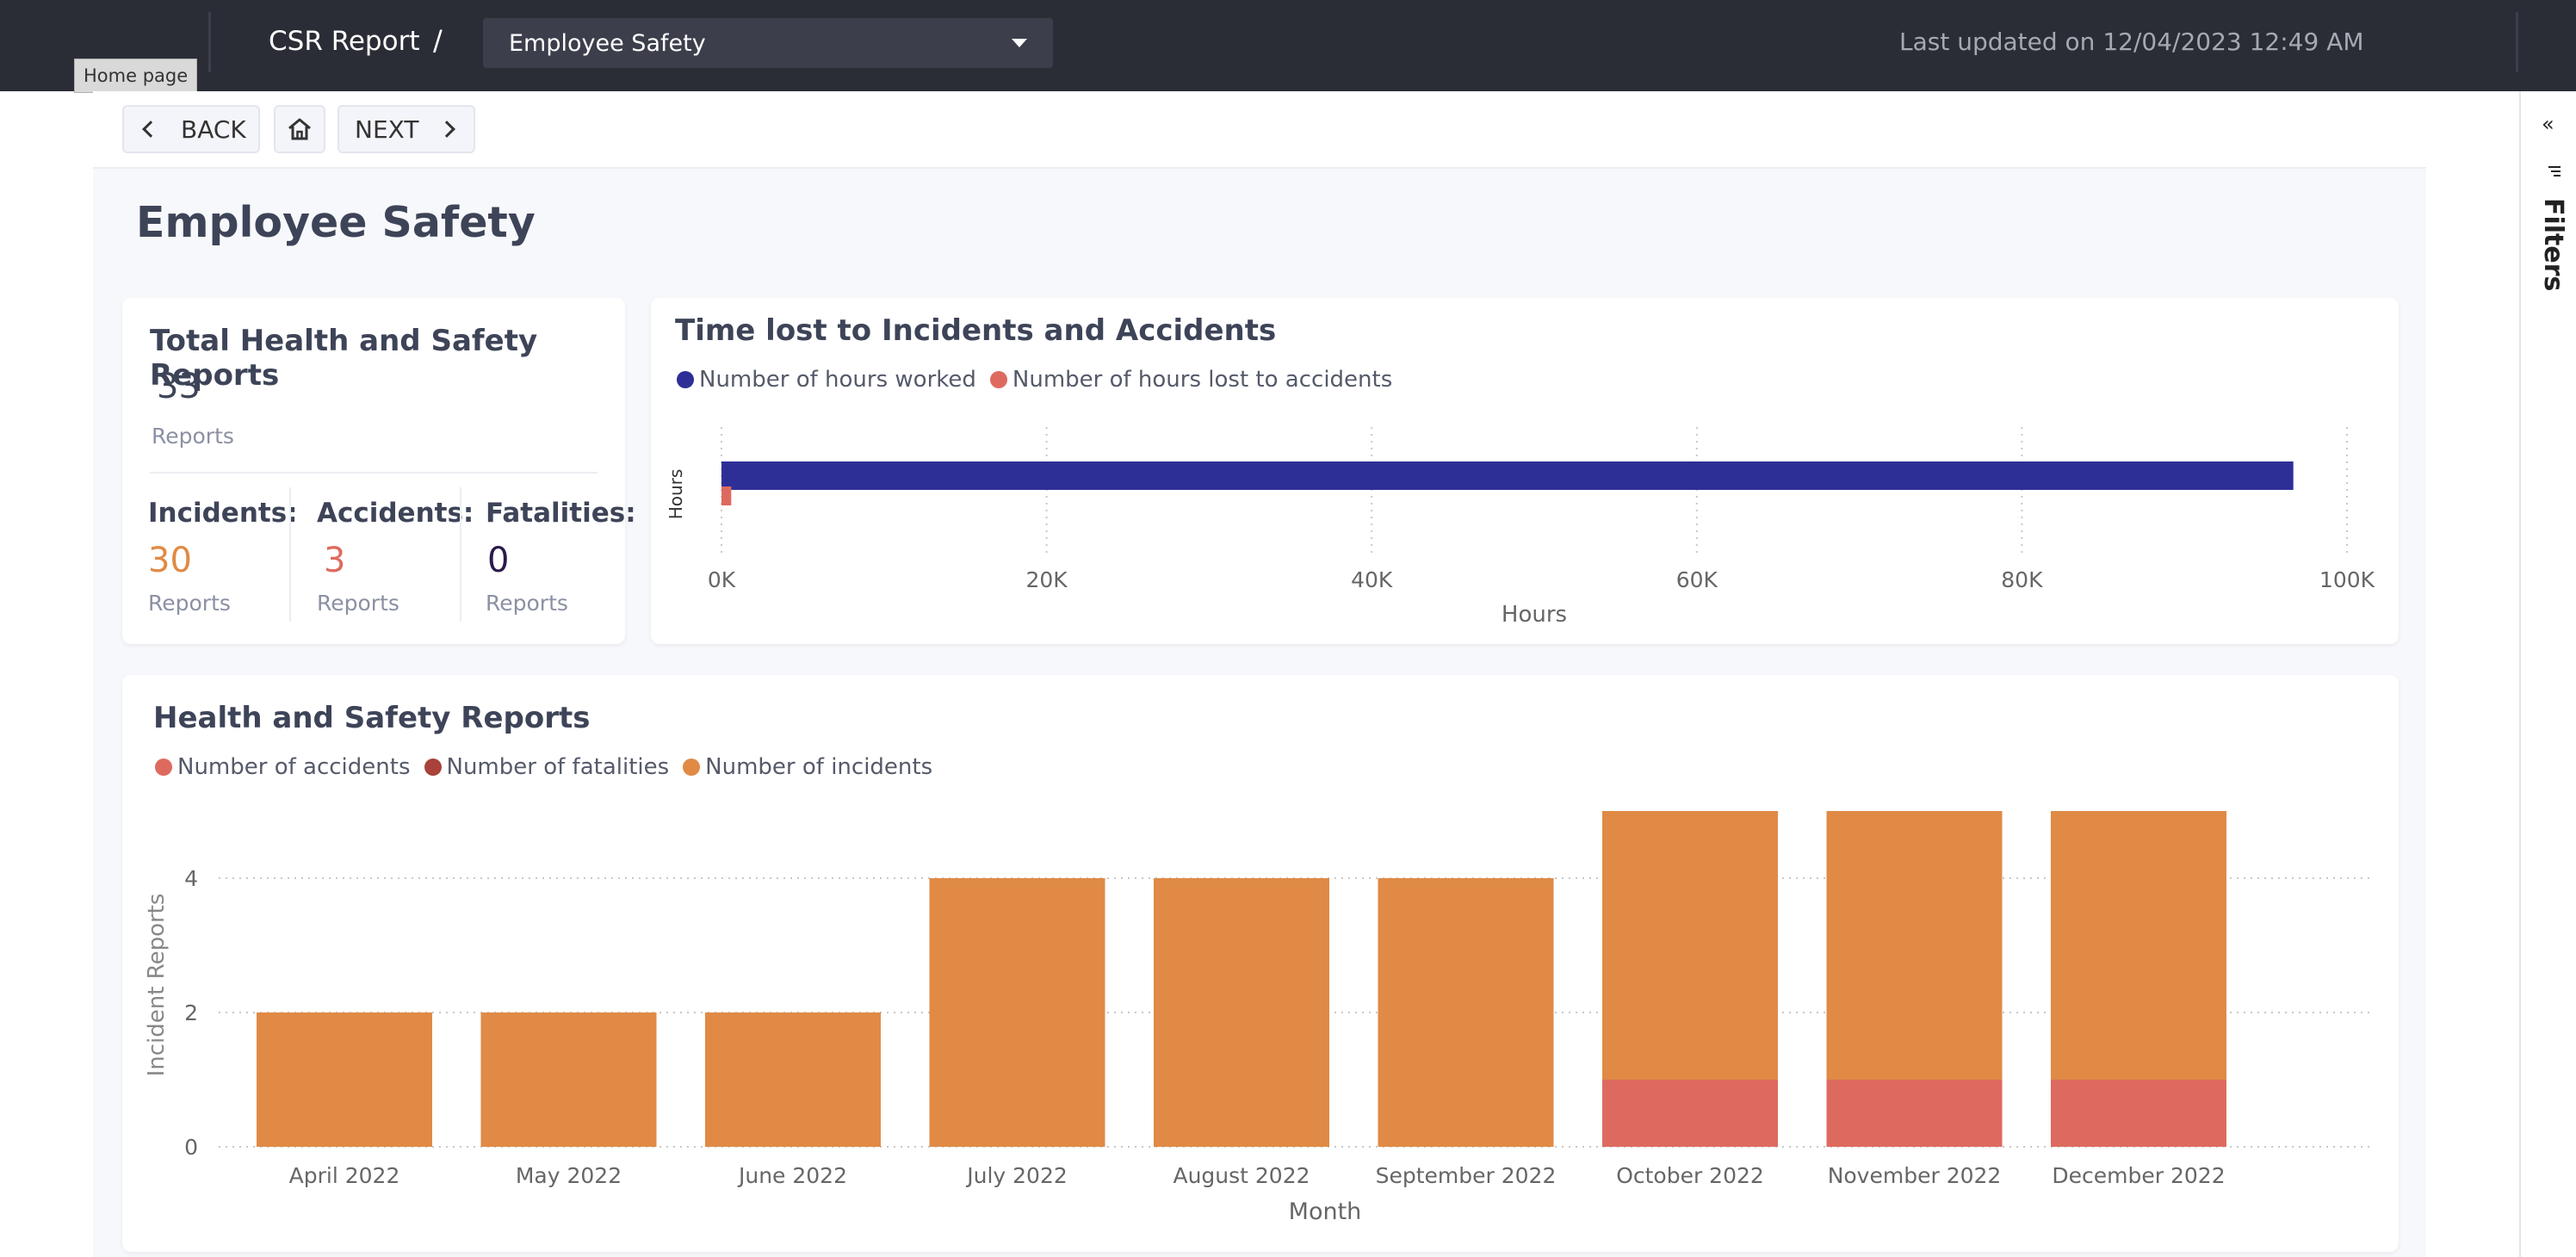  What do you see at coordinates (2555, 171) in the screenshot?
I see `filter-icon` at bounding box center [2555, 171].